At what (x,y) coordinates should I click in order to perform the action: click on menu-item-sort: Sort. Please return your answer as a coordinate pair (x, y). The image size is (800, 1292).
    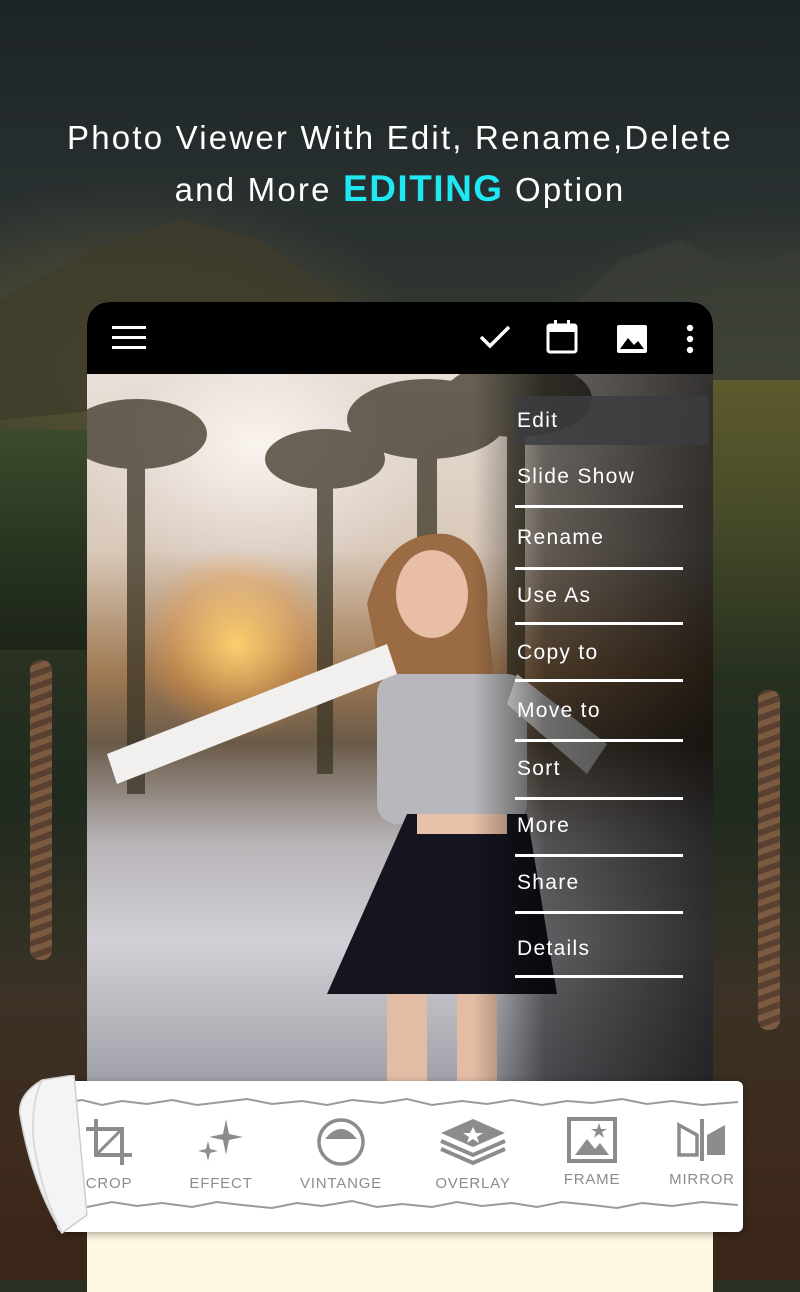
    Looking at the image, I should click on (599, 771).